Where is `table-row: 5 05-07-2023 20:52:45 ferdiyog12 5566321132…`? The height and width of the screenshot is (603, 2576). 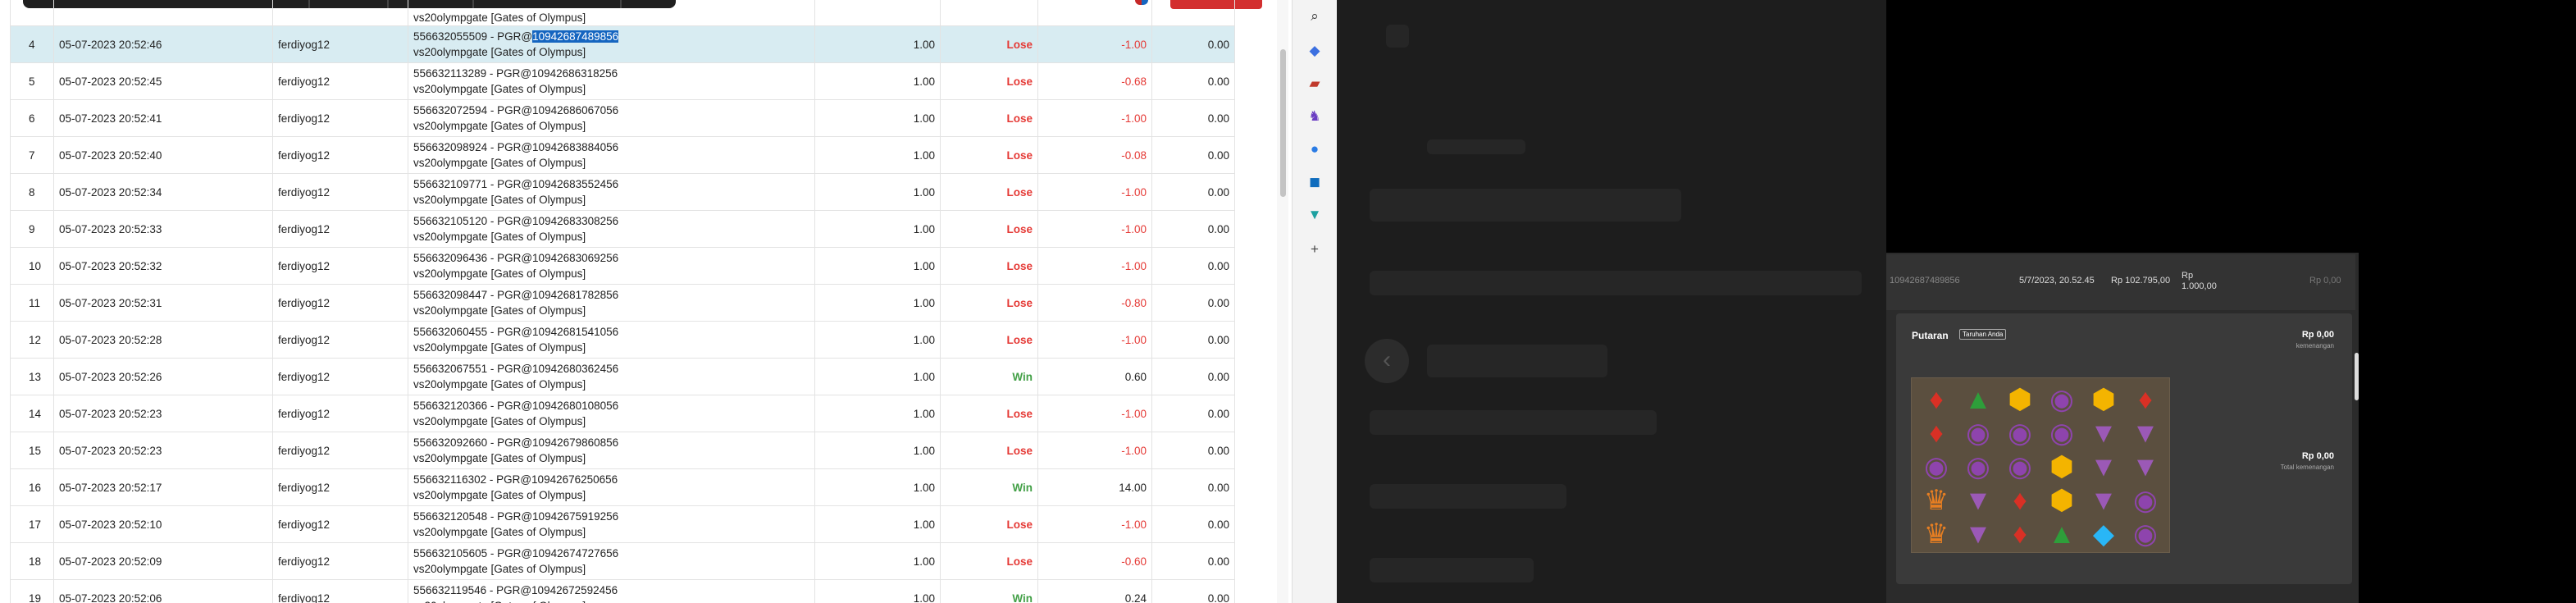 table-row: 5 05-07-2023 20:52:45 ferdiyog12 5566321132… is located at coordinates (622, 81).